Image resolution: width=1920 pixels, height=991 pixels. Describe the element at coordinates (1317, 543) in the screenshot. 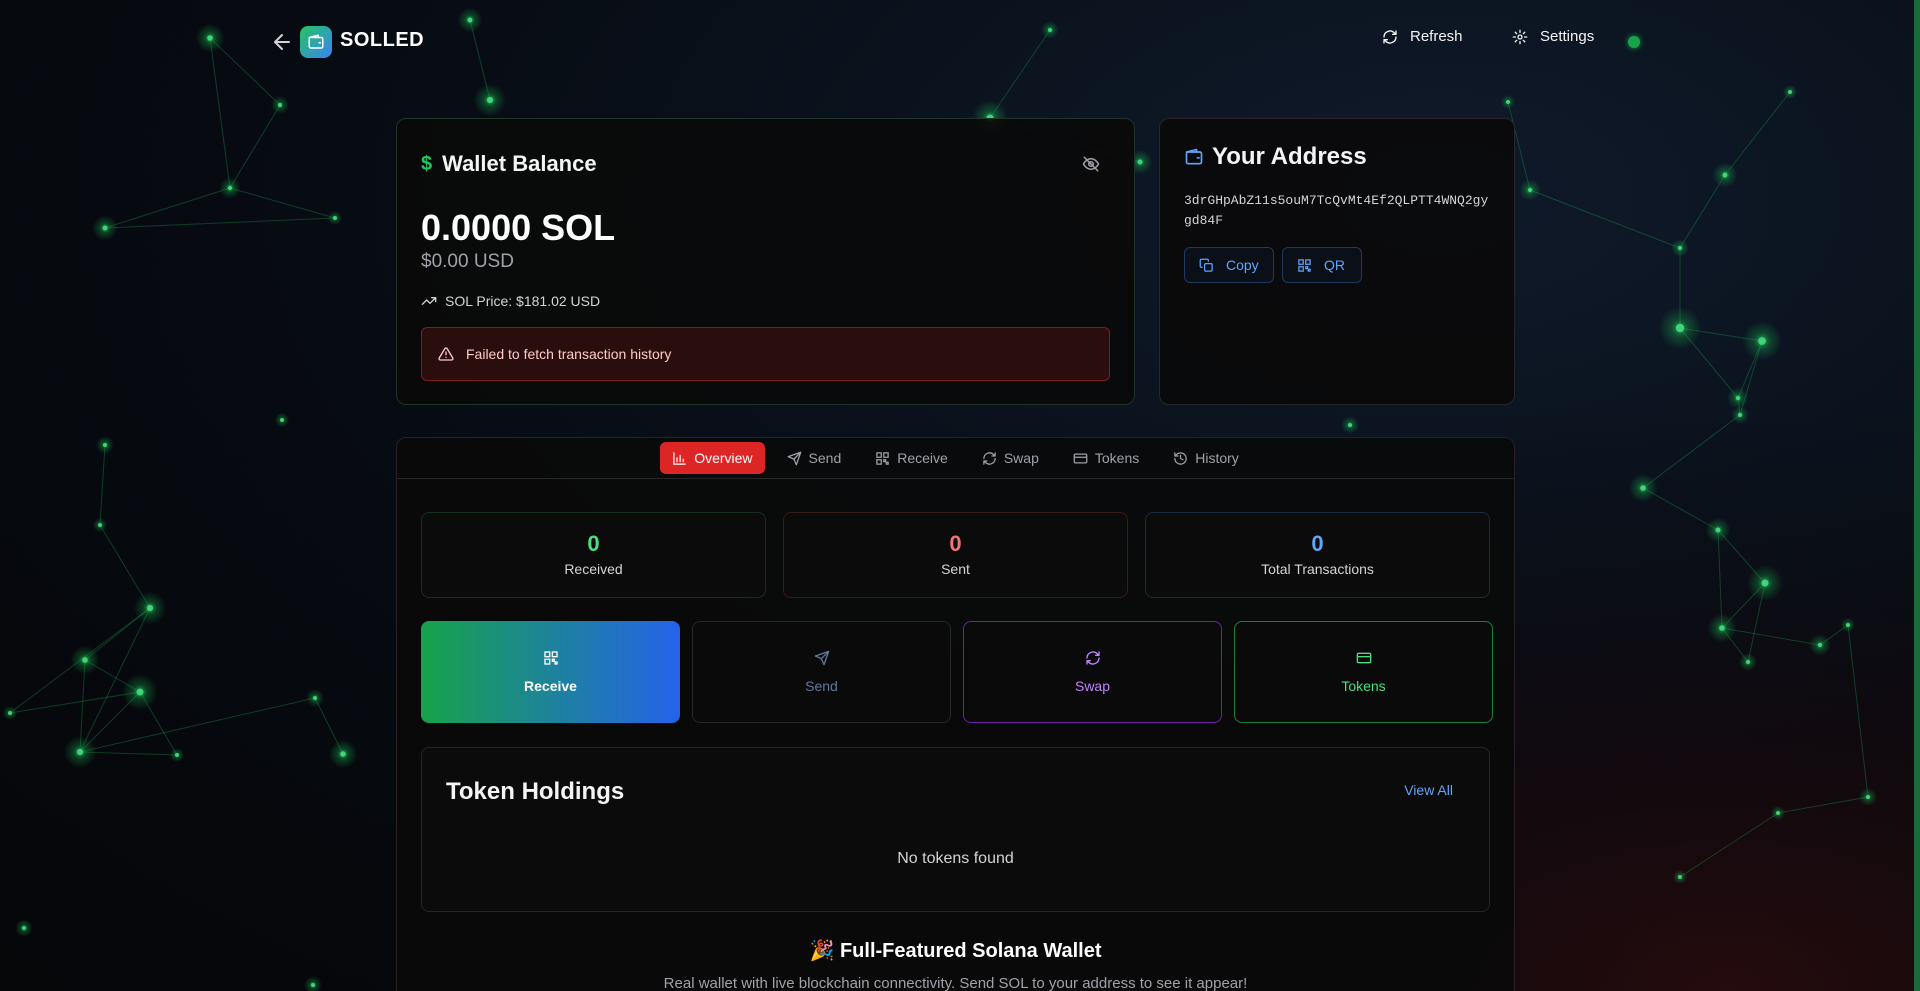

I see `total-transactions-count: 0` at that location.